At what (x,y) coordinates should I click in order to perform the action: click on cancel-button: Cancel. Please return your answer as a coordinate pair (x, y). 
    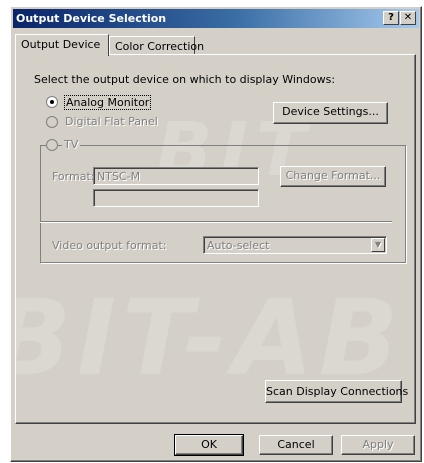
    Looking at the image, I should click on (296, 445).